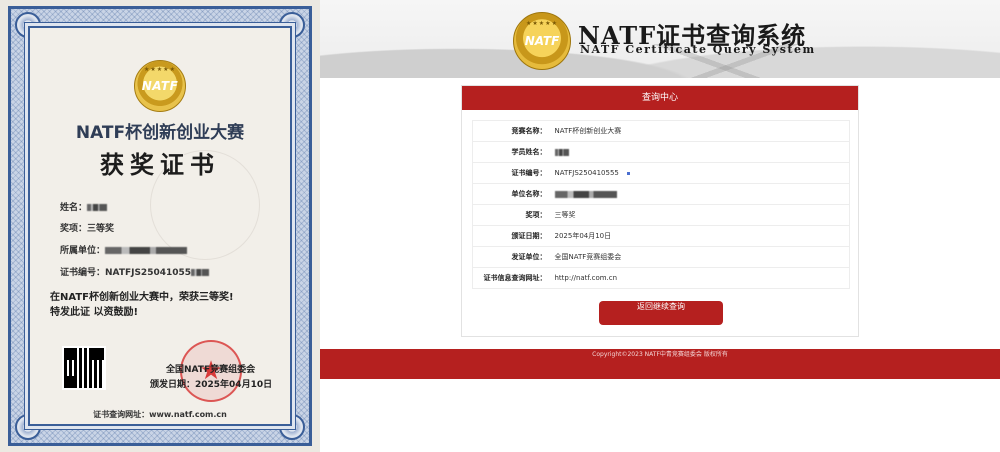  What do you see at coordinates (511, 194) in the screenshot?
I see `field-label: 单位名称：` at bounding box center [511, 194].